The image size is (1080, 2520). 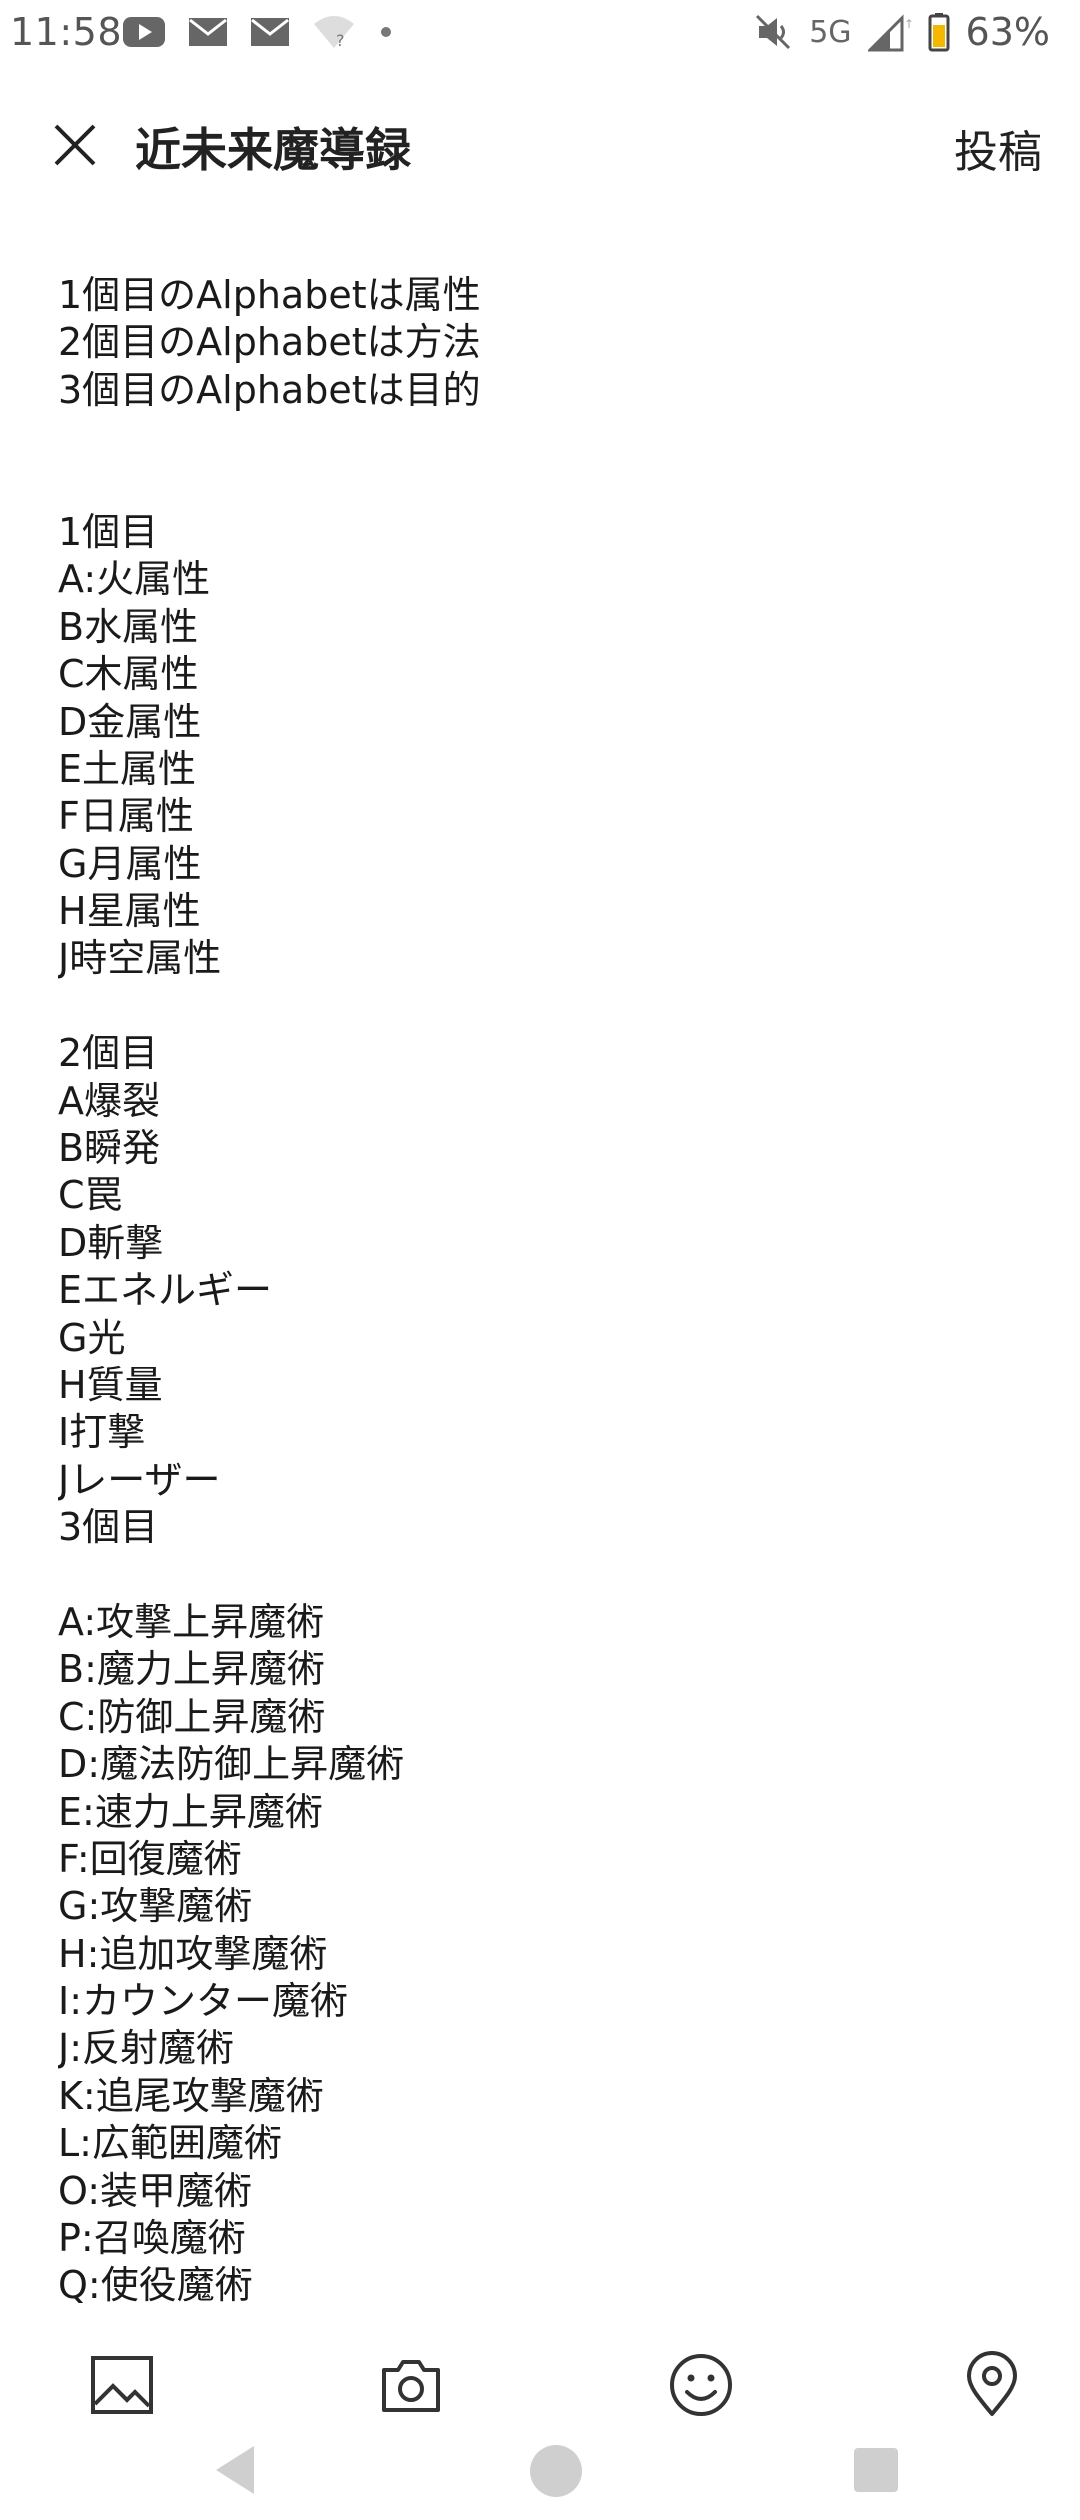 What do you see at coordinates (273, 150) in the screenshot?
I see `page-title: 近未来魔導録` at bounding box center [273, 150].